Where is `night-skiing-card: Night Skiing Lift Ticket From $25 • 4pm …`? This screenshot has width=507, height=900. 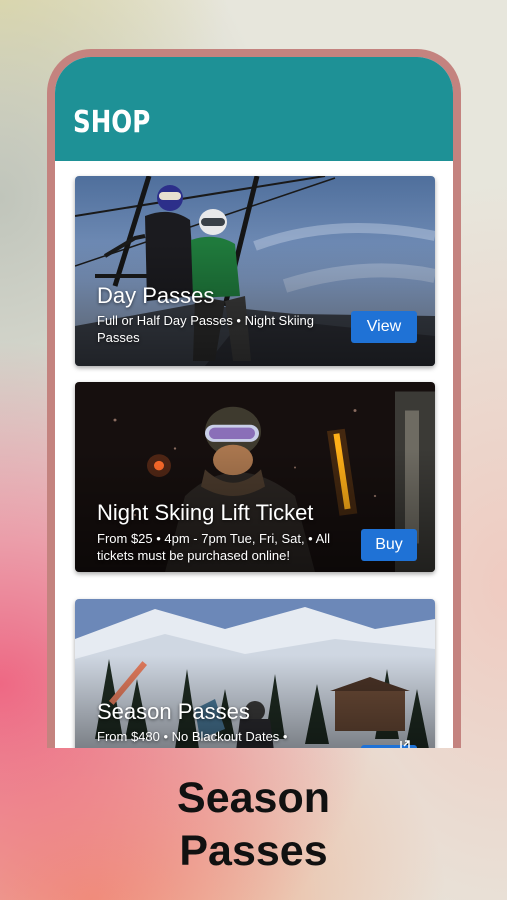
night-skiing-card: Night Skiing Lift Ticket From $25 • 4pm … is located at coordinates (255, 477).